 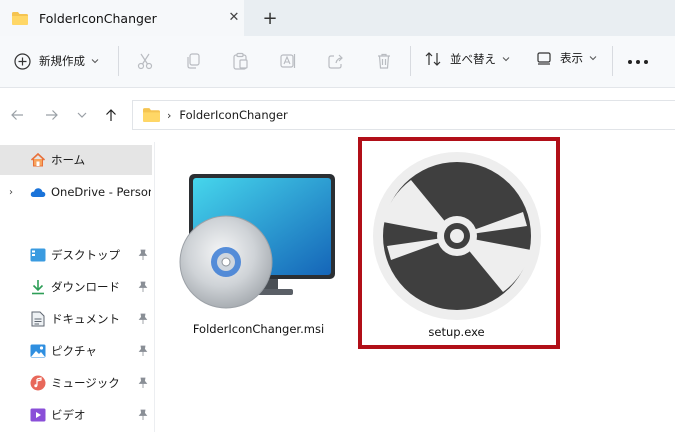 I want to click on view-button-label: 表示, so click(x=571, y=58).